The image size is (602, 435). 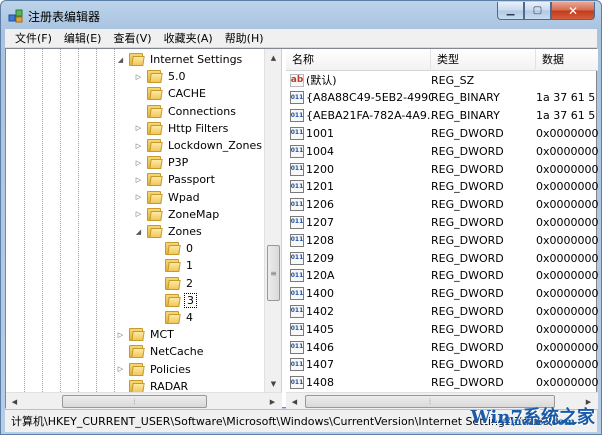 I want to click on list-item: 011 1206 REG_DWORD 0x0000000, so click(x=442, y=205).